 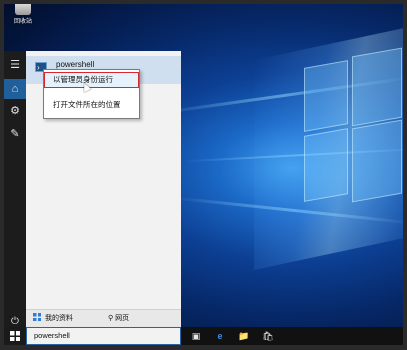 What do you see at coordinates (75, 64) in the screenshot?
I see `best-match-name: powershell` at bounding box center [75, 64].